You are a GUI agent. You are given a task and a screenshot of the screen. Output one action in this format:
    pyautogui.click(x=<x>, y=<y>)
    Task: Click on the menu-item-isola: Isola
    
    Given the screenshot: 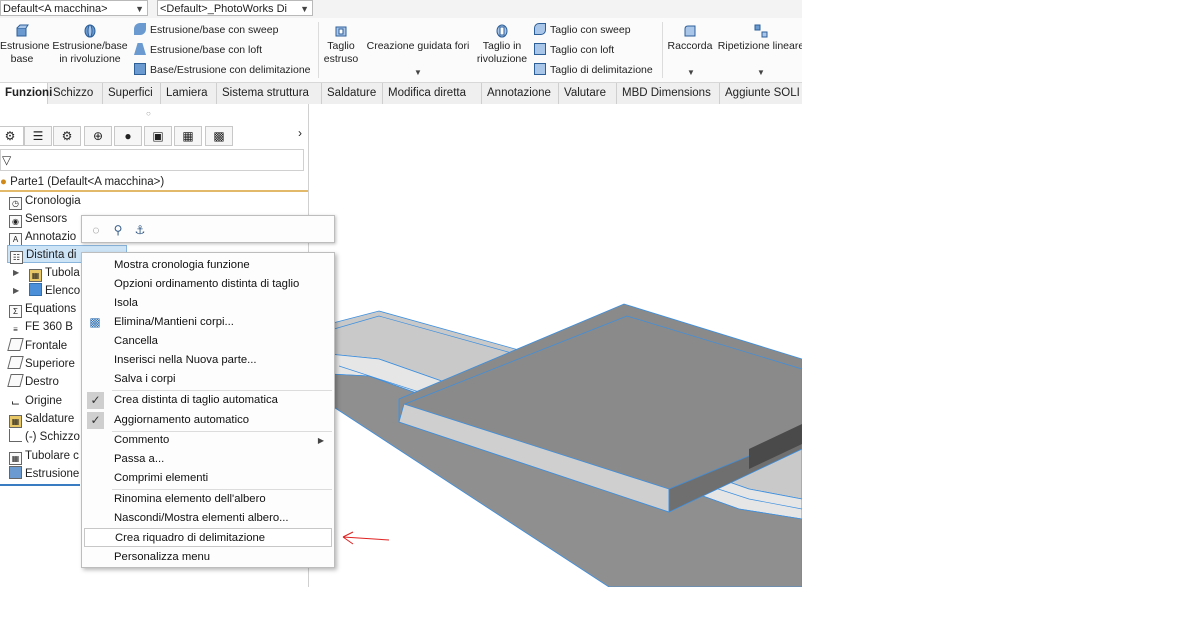 What is the action you would take?
    pyautogui.click(x=208, y=303)
    